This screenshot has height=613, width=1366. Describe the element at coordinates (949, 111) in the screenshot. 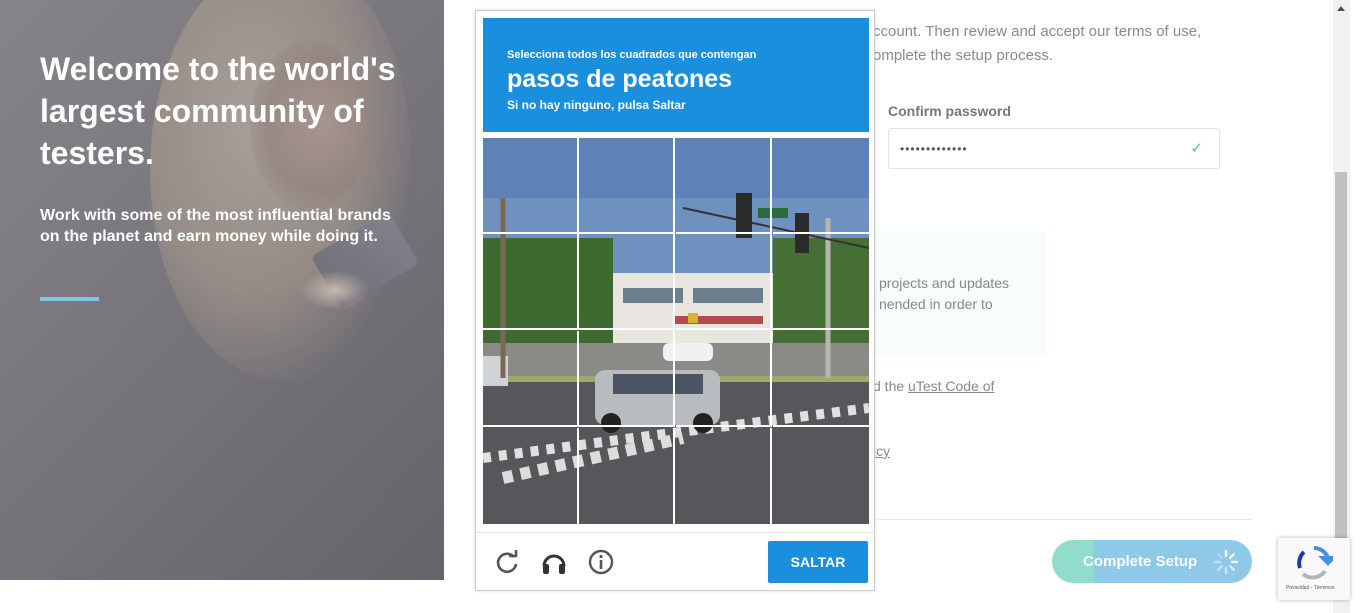

I see `confirm-password-label: Confirm password` at that location.